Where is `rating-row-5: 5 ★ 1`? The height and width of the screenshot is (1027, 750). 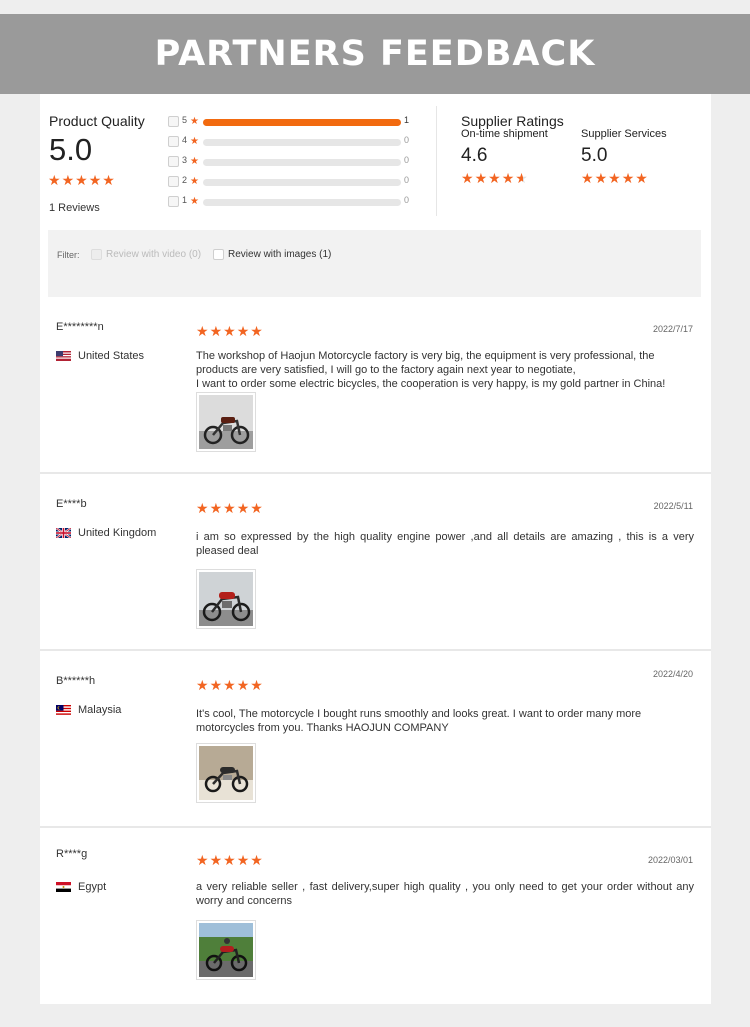 rating-row-5: 5 ★ 1 is located at coordinates (293, 122).